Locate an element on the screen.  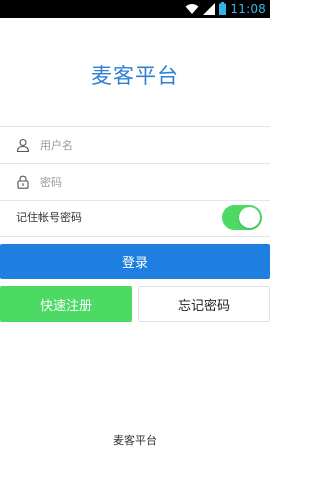
status-indicators: 11:08 is located at coordinates (225, 9).